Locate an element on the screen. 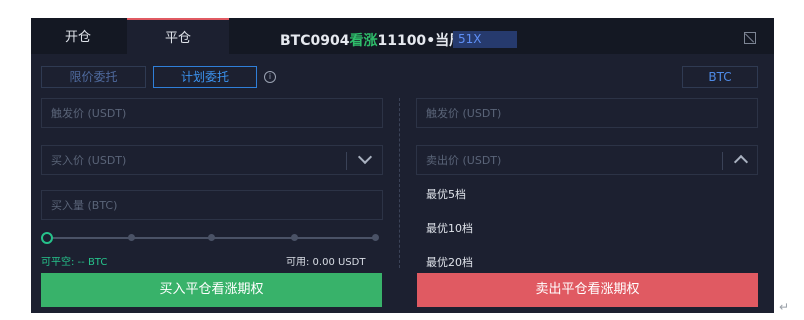 The width and height of the screenshot is (804, 320). amount-slider is located at coordinates (212, 238).